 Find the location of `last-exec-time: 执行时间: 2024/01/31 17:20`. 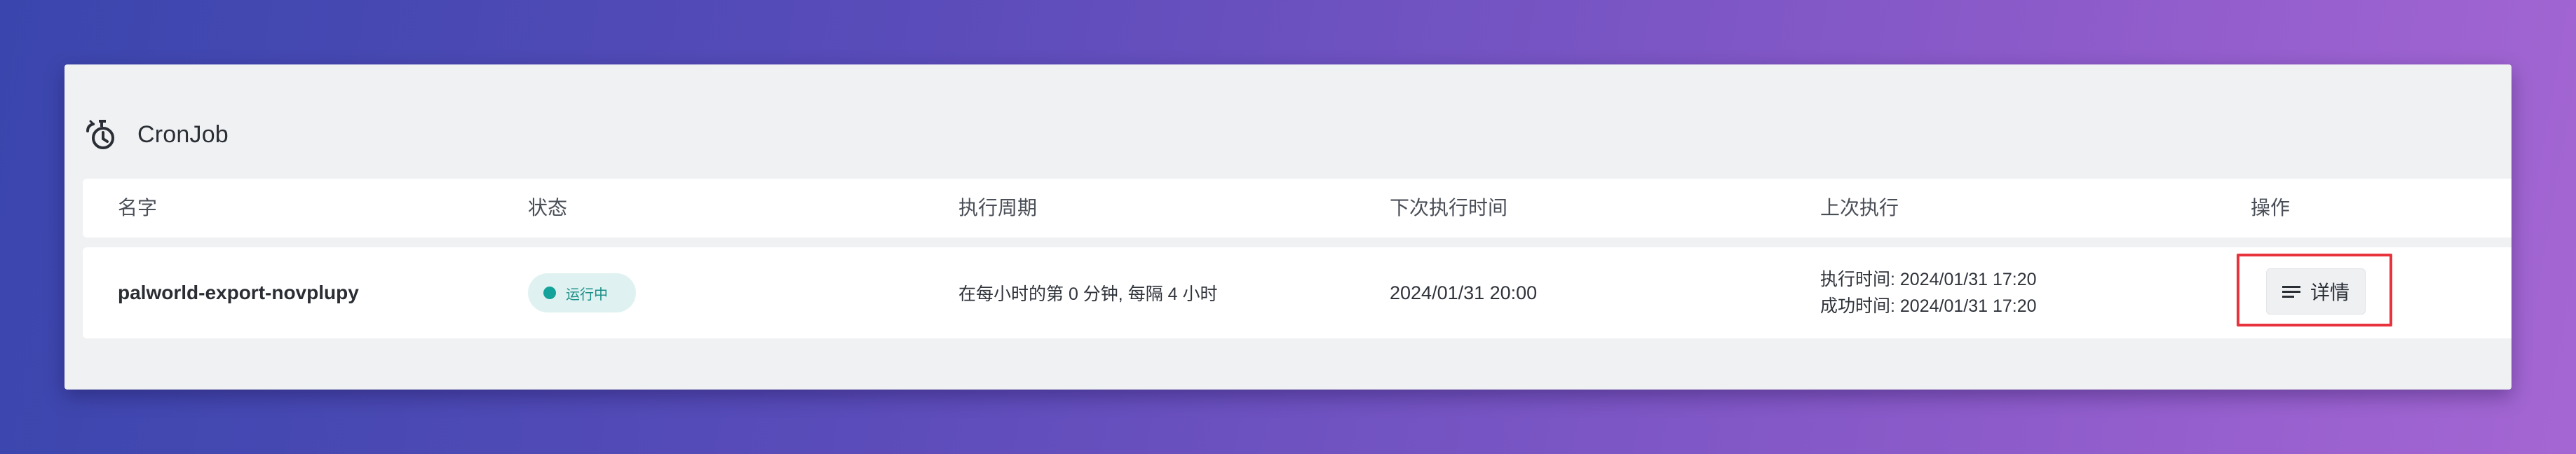

last-exec-time: 执行时间: 2024/01/31 17:20 is located at coordinates (1928, 279).